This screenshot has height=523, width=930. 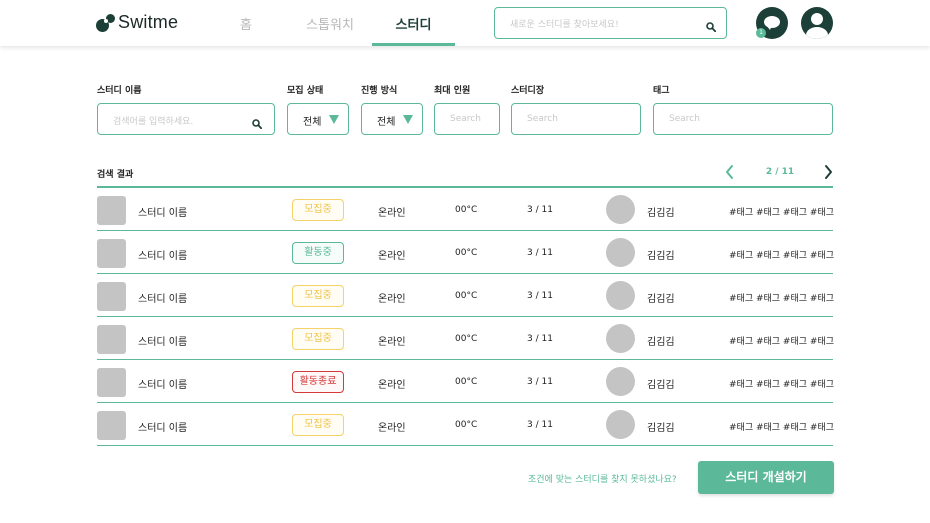 What do you see at coordinates (602, 478) in the screenshot?
I see `not-found-link: 조건에 맞는 스터디를 찾지 못하셨나요?` at bounding box center [602, 478].